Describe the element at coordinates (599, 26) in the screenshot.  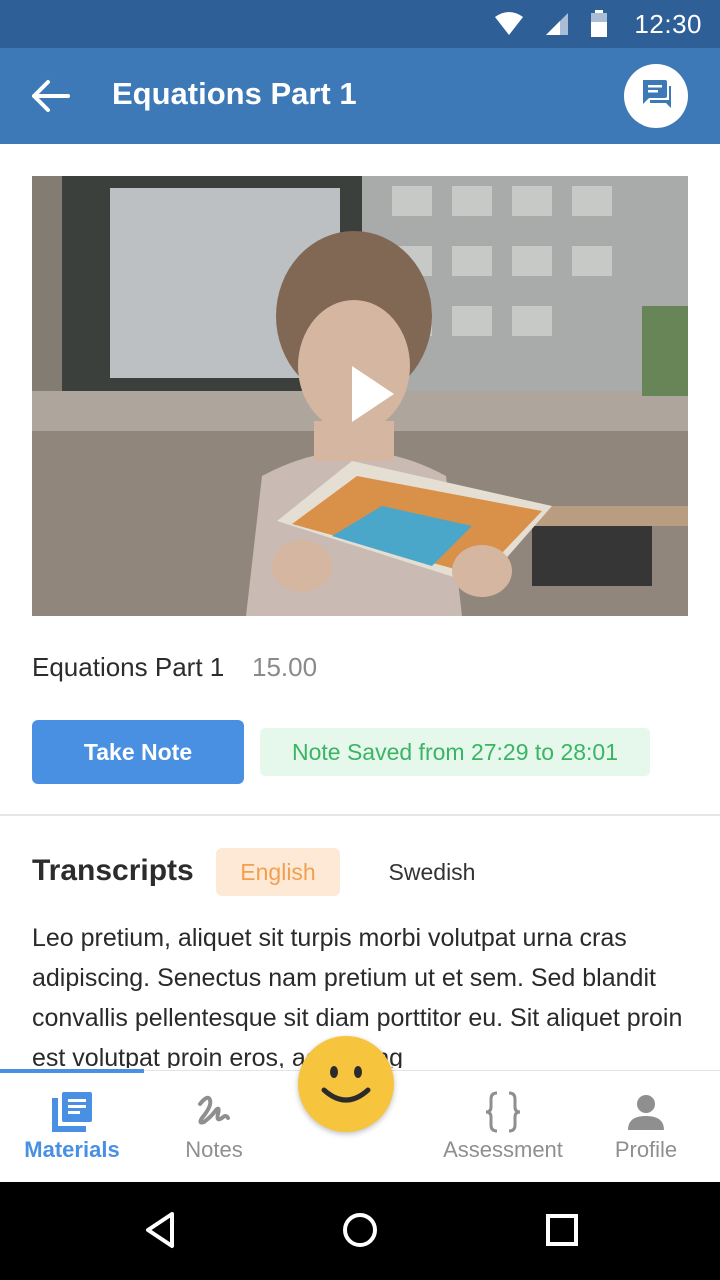
I see `battery-icon` at that location.